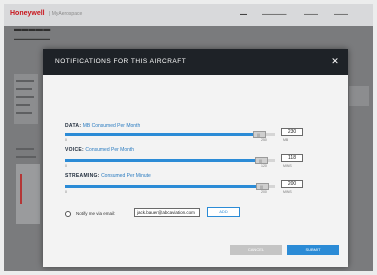  What do you see at coordinates (292, 184) in the screenshot?
I see `streaming-limit-input: 200` at bounding box center [292, 184].